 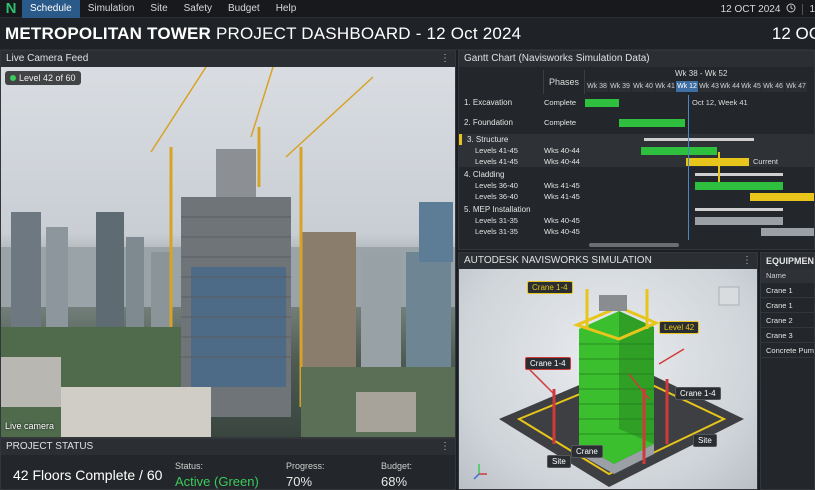 What do you see at coordinates (488, 139) in the screenshot?
I see `task-name: 3. Structure` at bounding box center [488, 139].